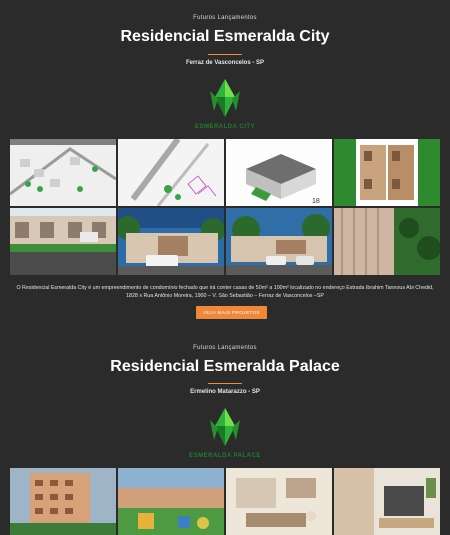  I want to click on logo-text: ESMERALDA PALACE, so click(225, 456).